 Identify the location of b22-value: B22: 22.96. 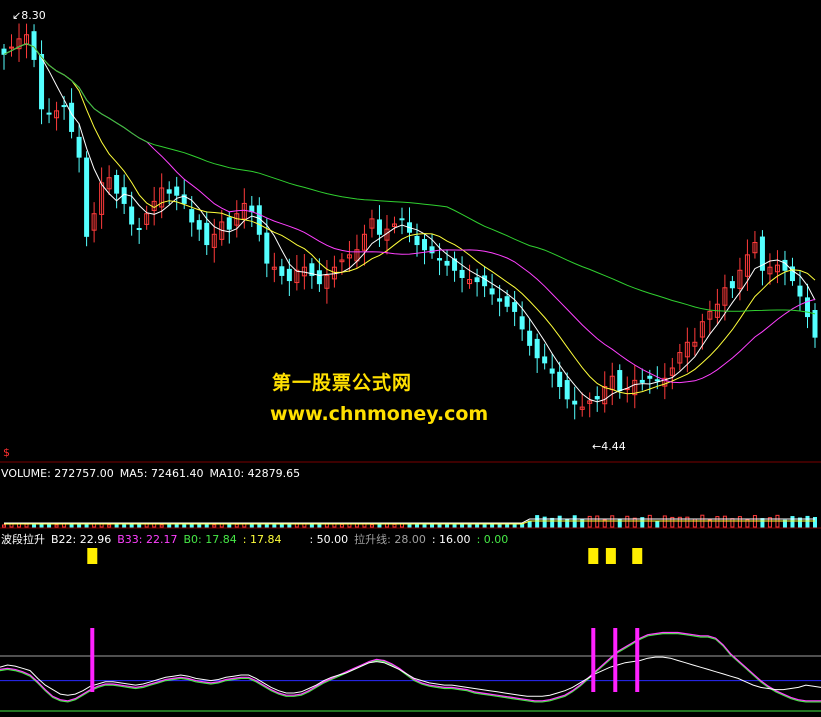
(81, 539).